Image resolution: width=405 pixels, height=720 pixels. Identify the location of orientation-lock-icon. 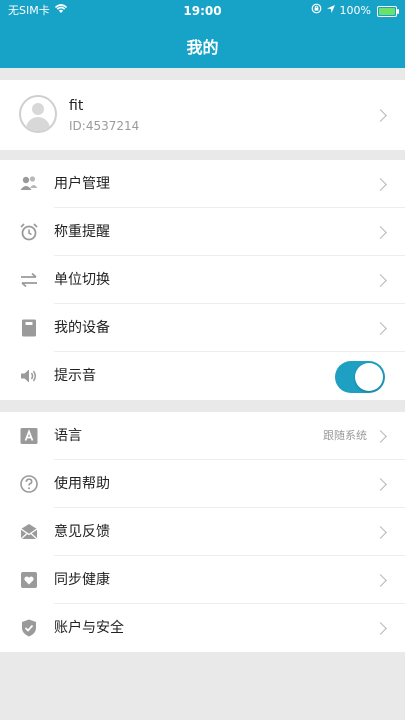
(316, 11).